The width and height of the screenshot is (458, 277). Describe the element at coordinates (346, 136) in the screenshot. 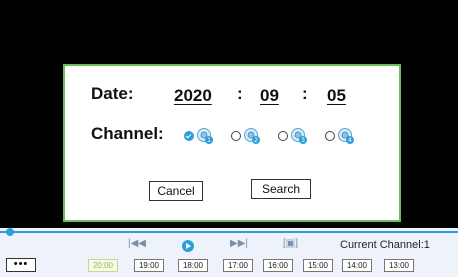

I see `camera-icon: 4` at that location.